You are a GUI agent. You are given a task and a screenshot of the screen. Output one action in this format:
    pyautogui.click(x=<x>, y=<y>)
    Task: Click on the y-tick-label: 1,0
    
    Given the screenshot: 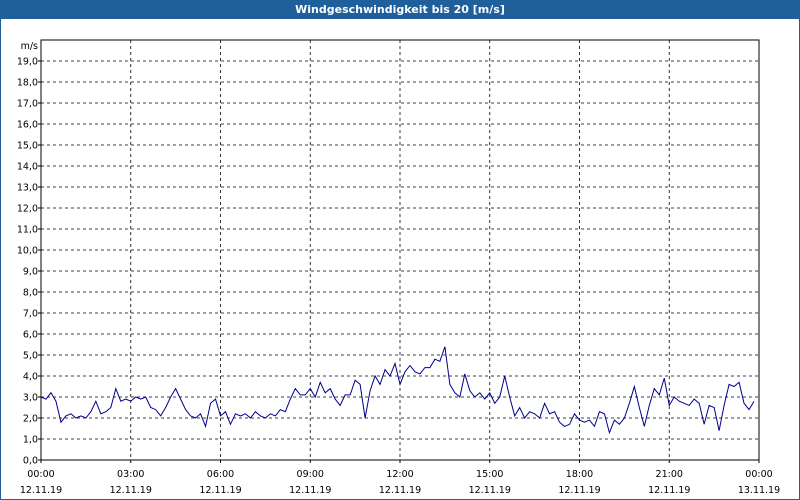 What is the action you would take?
    pyautogui.click(x=30, y=440)
    